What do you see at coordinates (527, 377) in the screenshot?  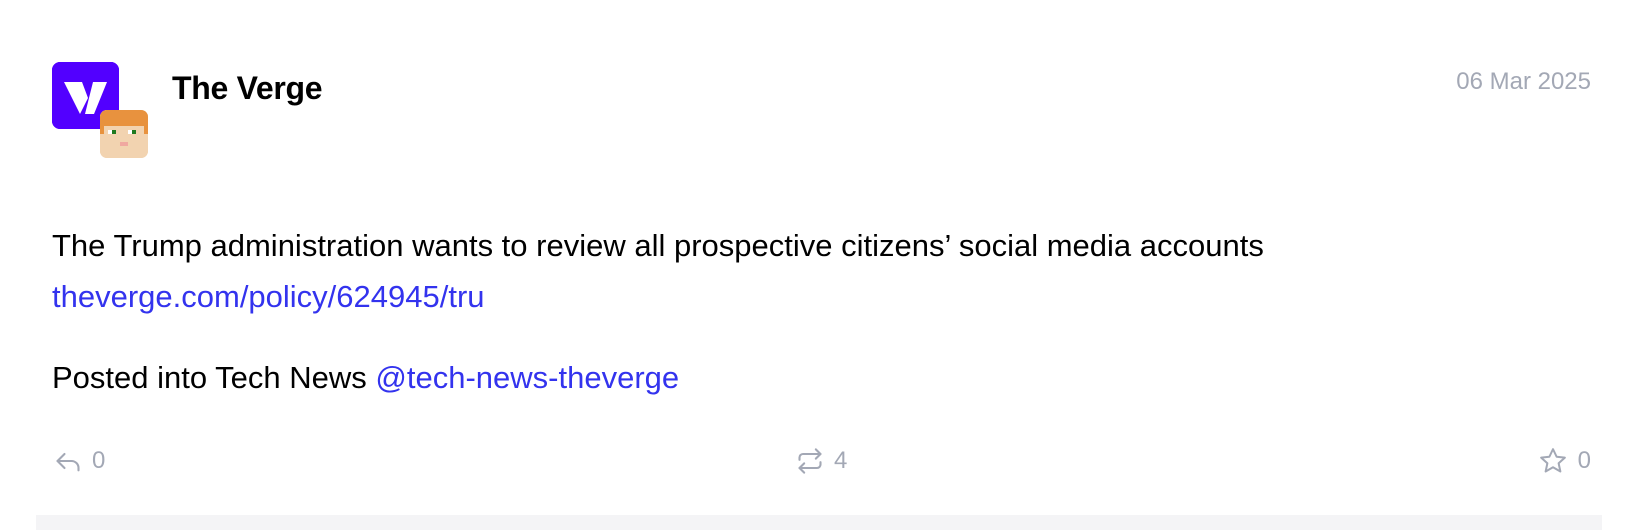 I see `group-mention-link: @tech-news-theverge` at bounding box center [527, 377].